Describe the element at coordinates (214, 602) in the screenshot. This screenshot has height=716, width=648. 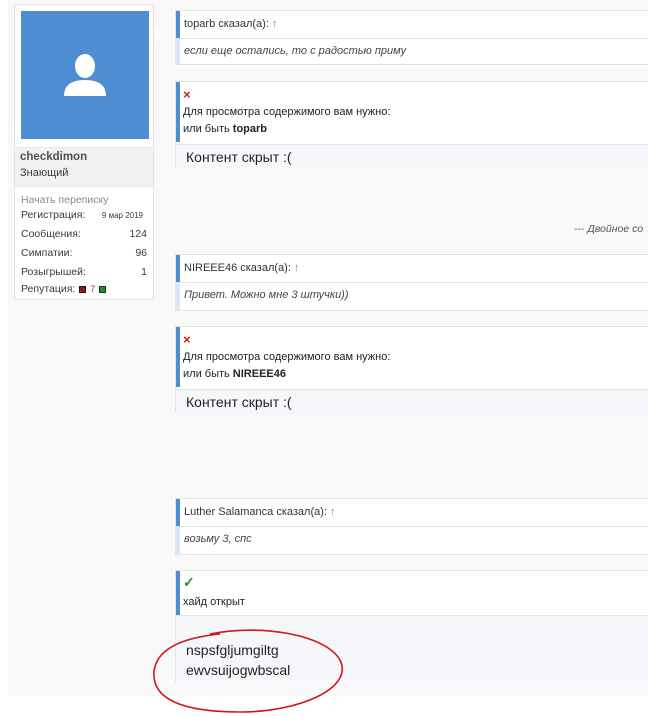
I see `hide-open-text: хайд открыт` at that location.